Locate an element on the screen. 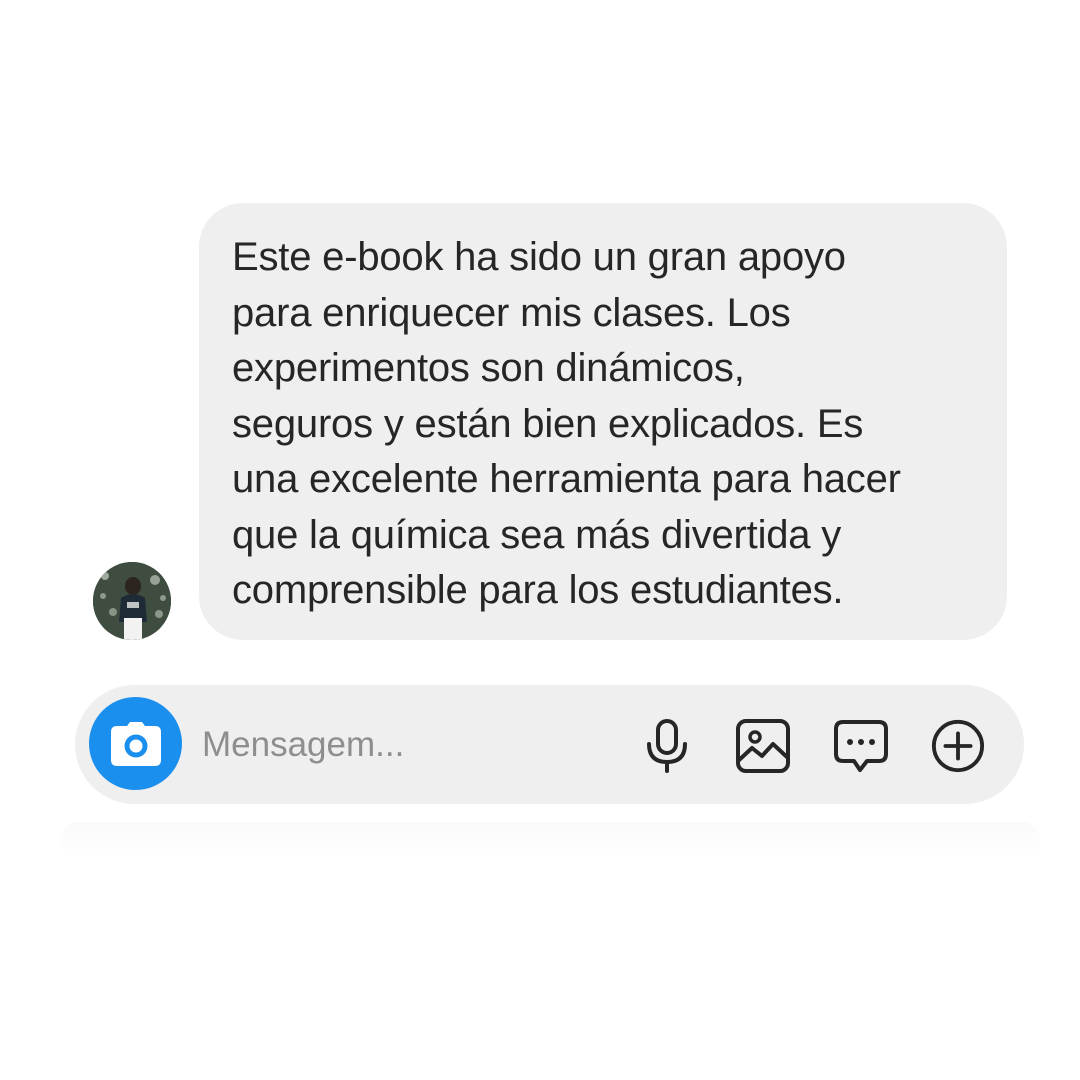  message-text-line: Este e-book ha sido un gran apoyo is located at coordinates (539, 257).